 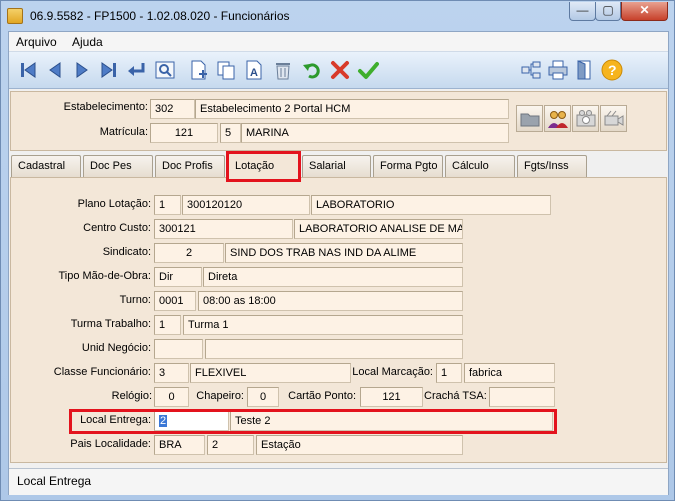 What do you see at coordinates (270, 373) in the screenshot?
I see `classe-funcionario-description: FLEXIVEL` at bounding box center [270, 373].